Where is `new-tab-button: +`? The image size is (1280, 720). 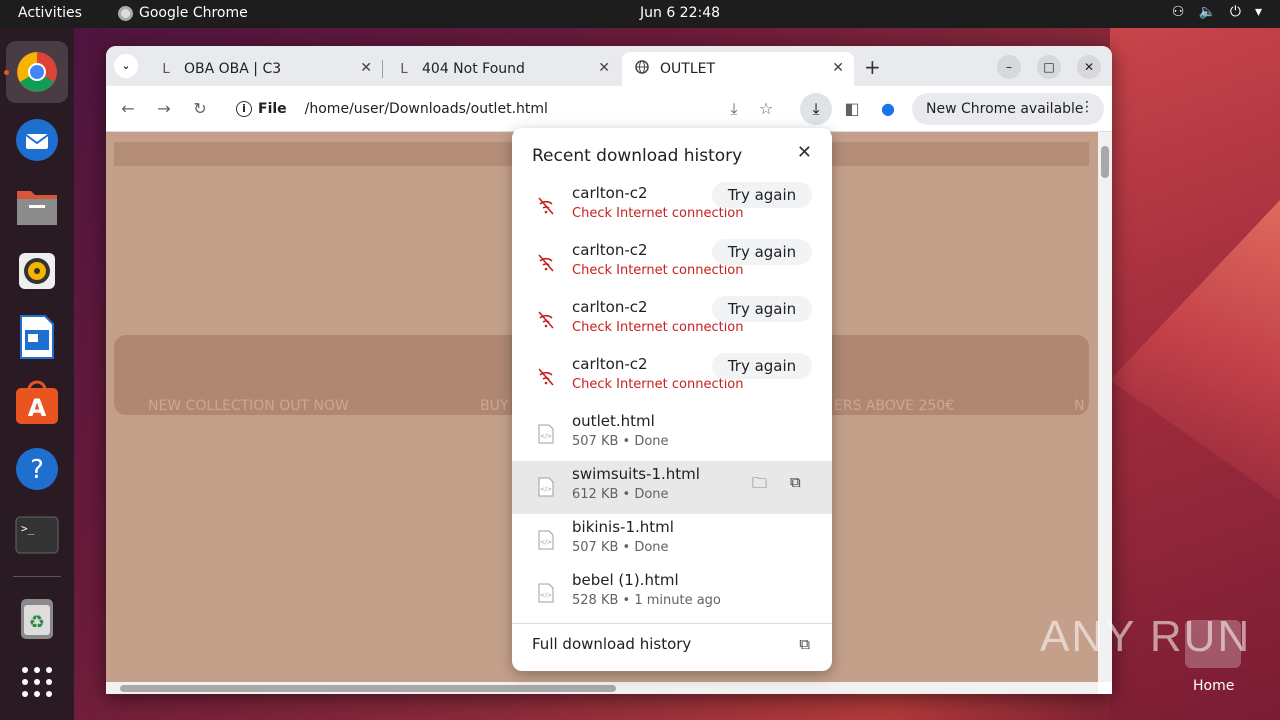 new-tab-button: + is located at coordinates (872, 67).